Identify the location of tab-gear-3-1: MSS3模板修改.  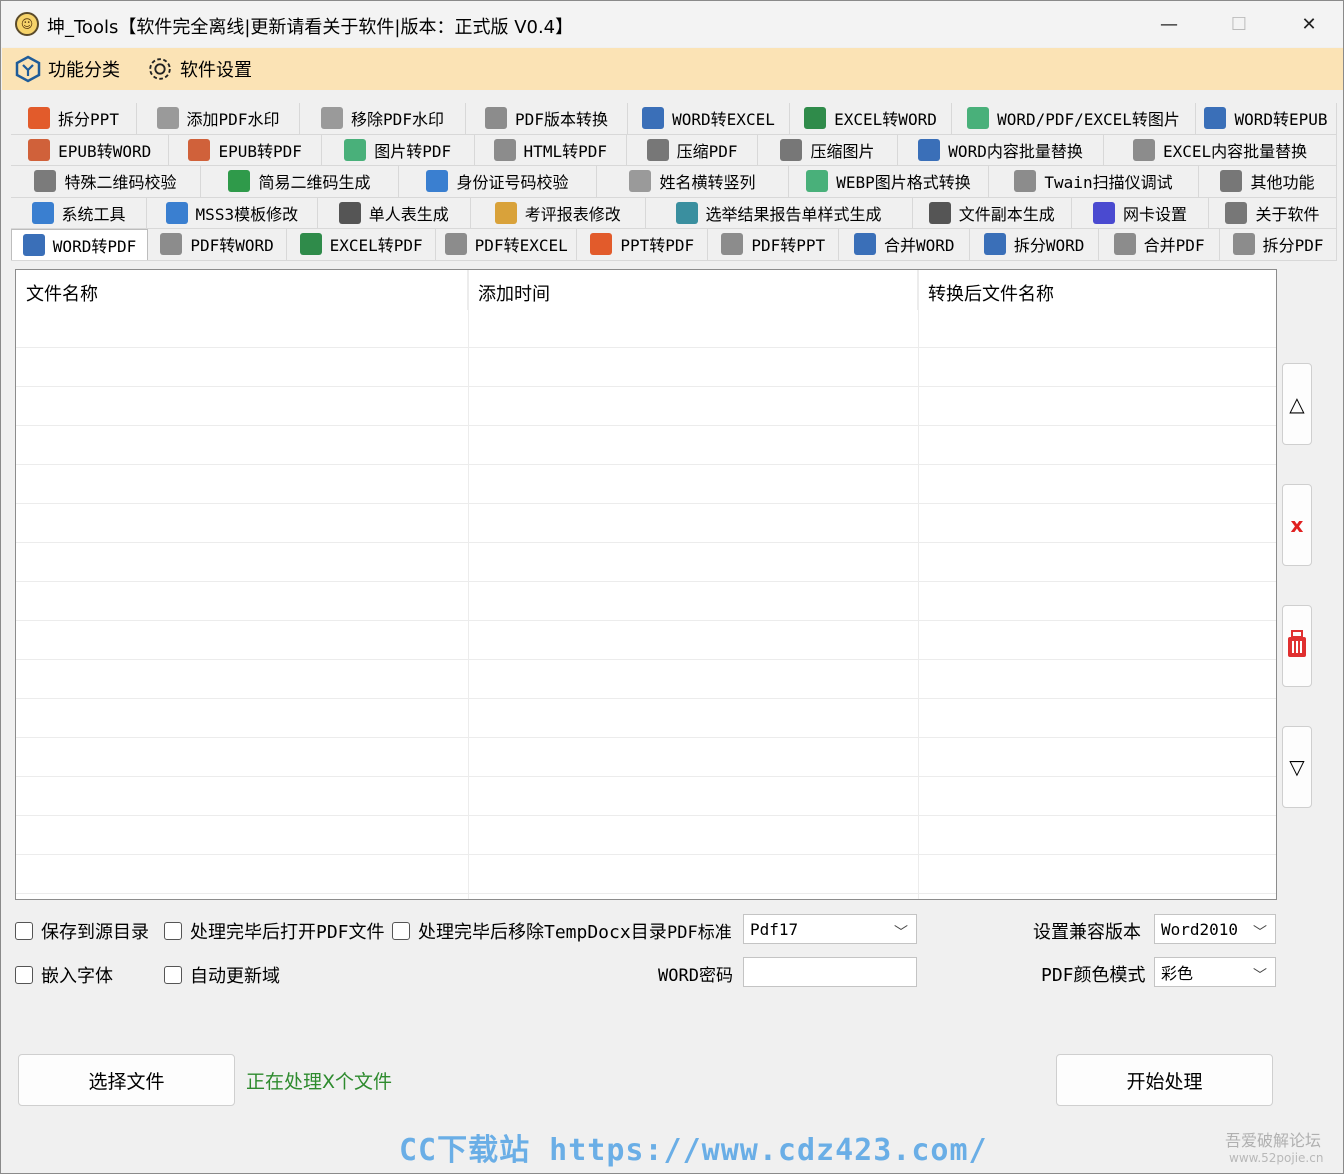
(232, 212).